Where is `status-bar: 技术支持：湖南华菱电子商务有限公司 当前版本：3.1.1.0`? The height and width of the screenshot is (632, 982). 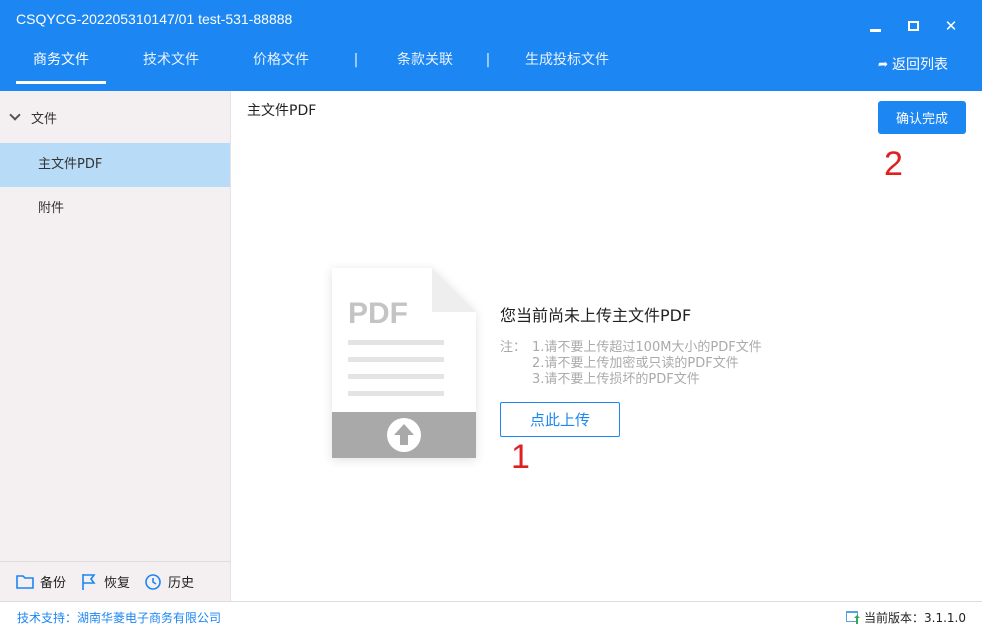 status-bar: 技术支持：湖南华菱电子商务有限公司 当前版本：3.1.1.0 is located at coordinates (491, 616).